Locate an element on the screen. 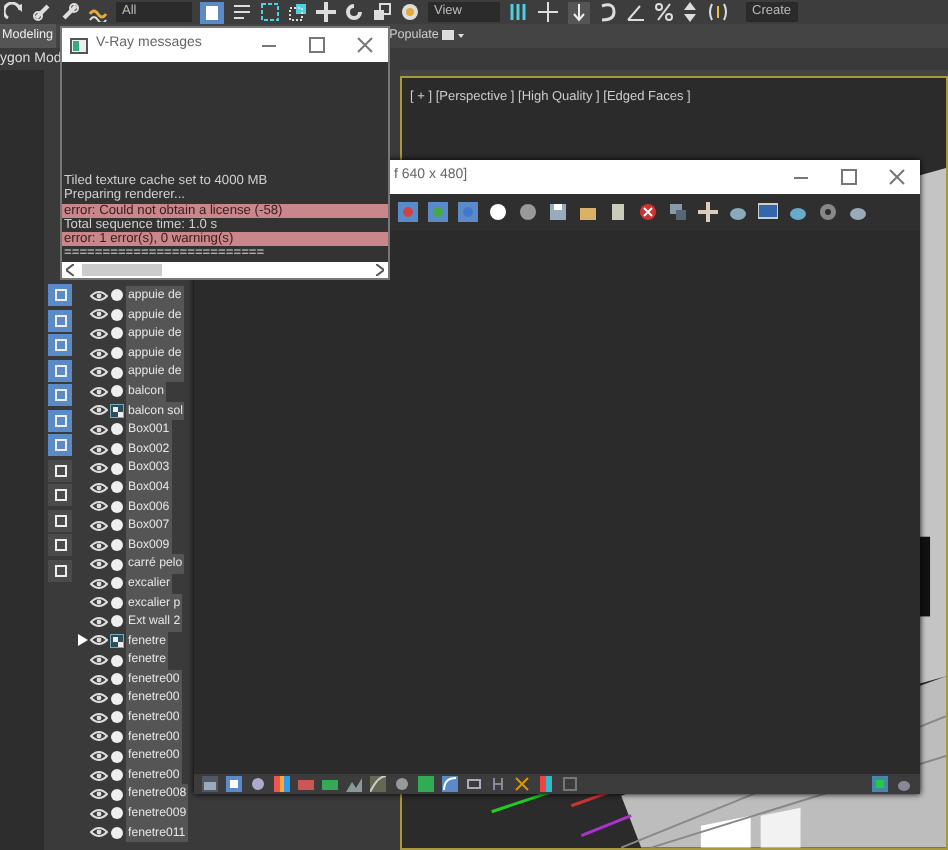 Image resolution: width=948 pixels, height=850 pixels. region-icon is located at coordinates (678, 212).